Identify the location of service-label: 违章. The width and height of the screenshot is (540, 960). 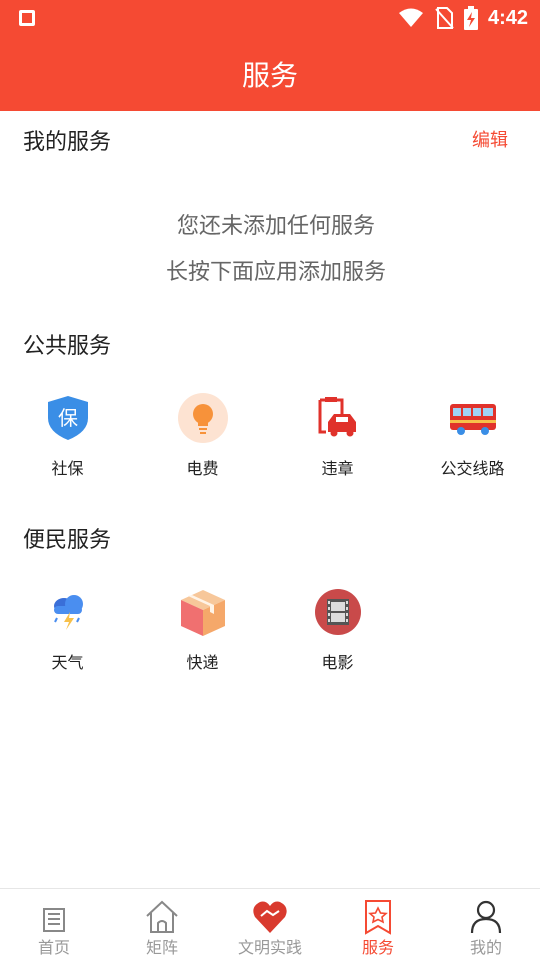
(337, 468).